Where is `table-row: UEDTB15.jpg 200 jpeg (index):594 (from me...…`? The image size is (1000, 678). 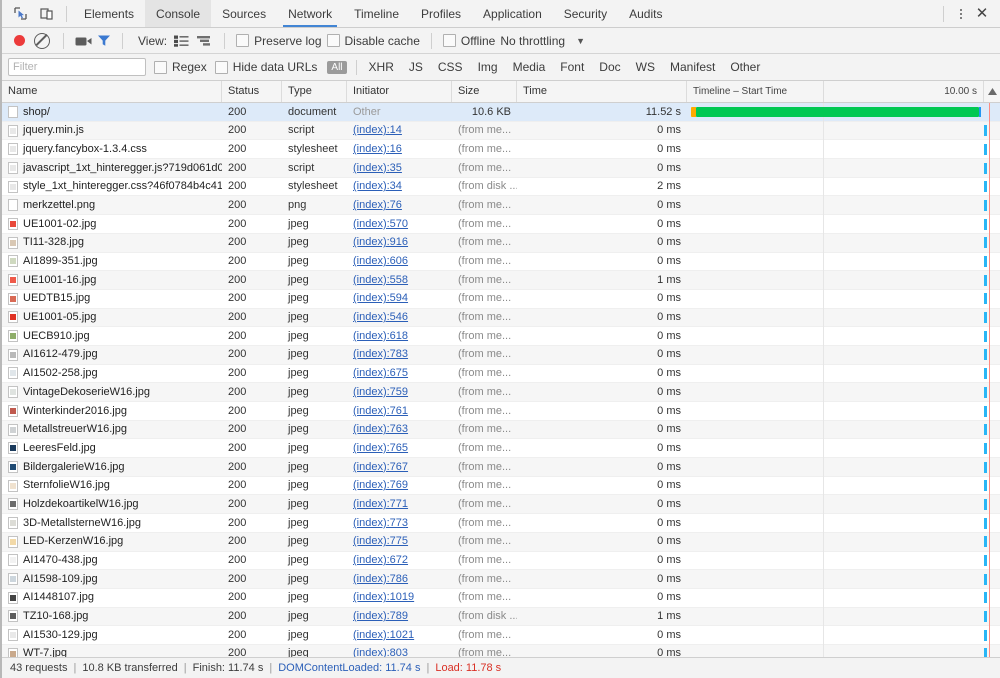 table-row: UEDTB15.jpg 200 jpeg (index):594 (from me...… is located at coordinates (501, 299).